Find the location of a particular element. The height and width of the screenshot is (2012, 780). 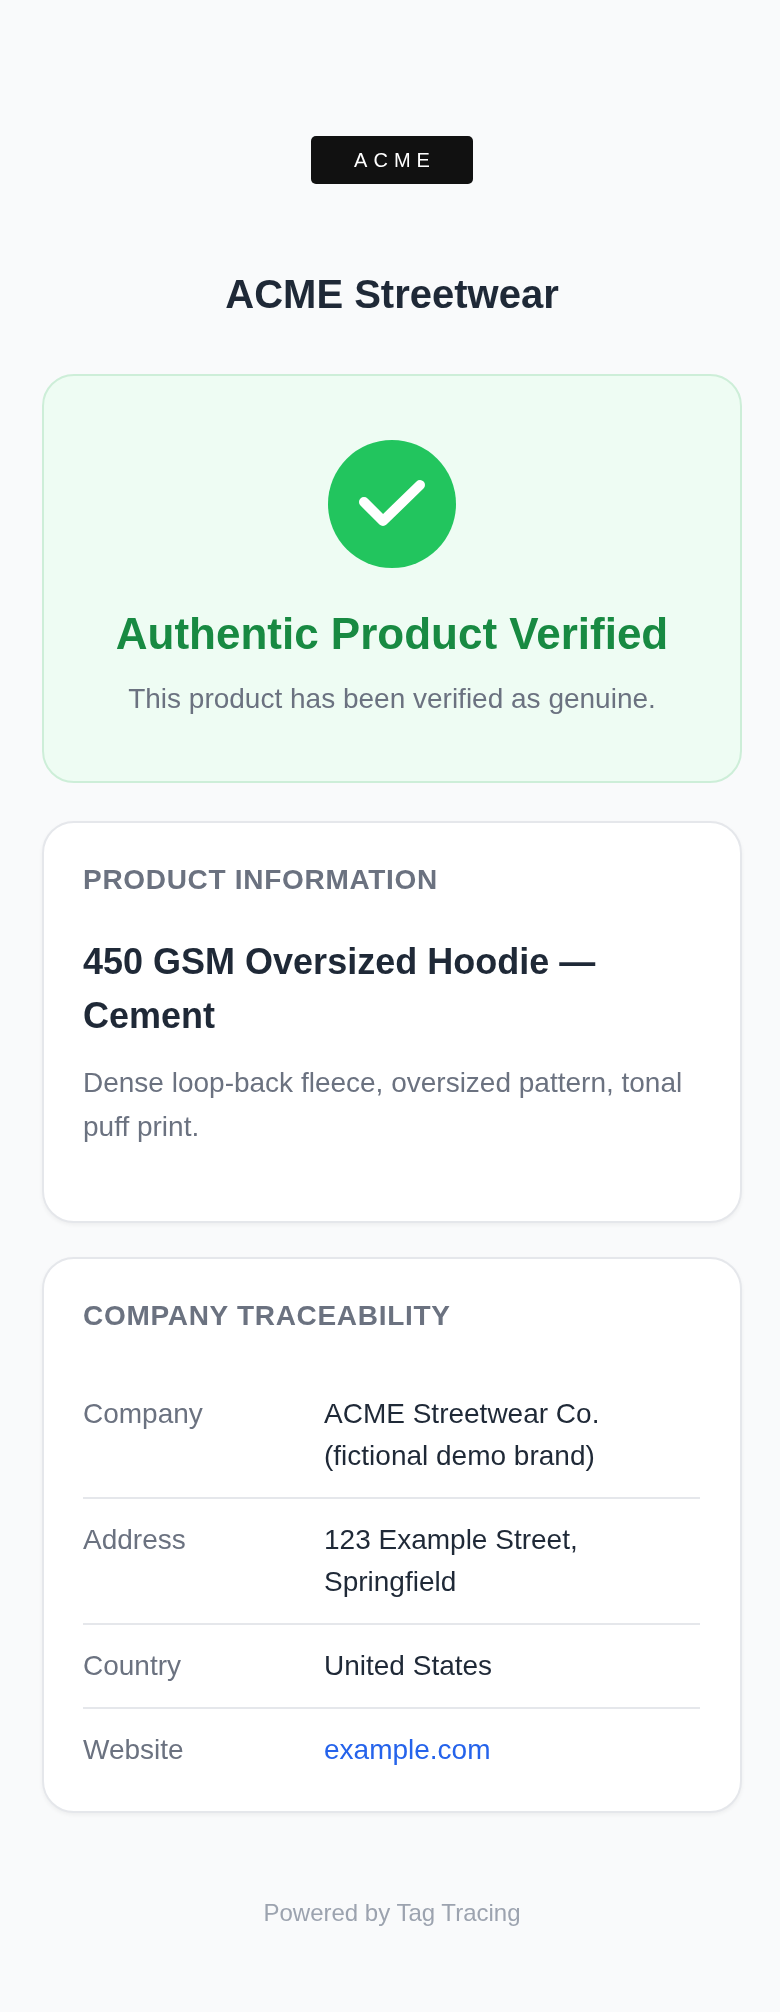

field-label: Address is located at coordinates (134, 1540).